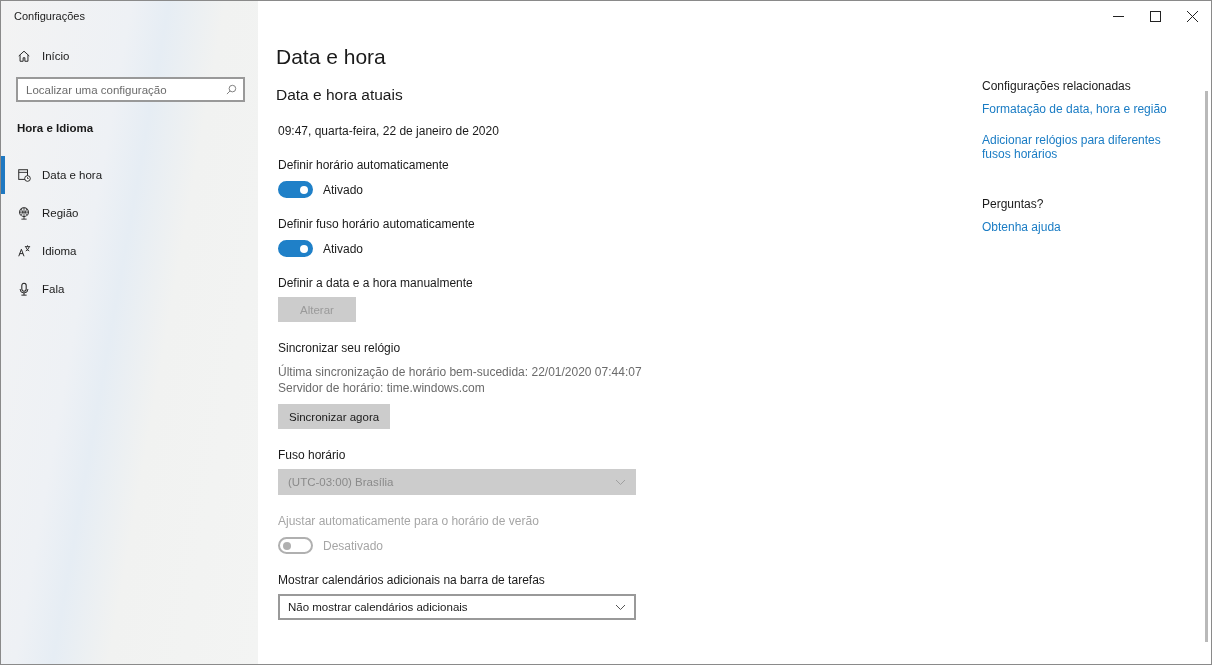  What do you see at coordinates (331, 57) in the screenshot?
I see `page-title: Data e hora` at bounding box center [331, 57].